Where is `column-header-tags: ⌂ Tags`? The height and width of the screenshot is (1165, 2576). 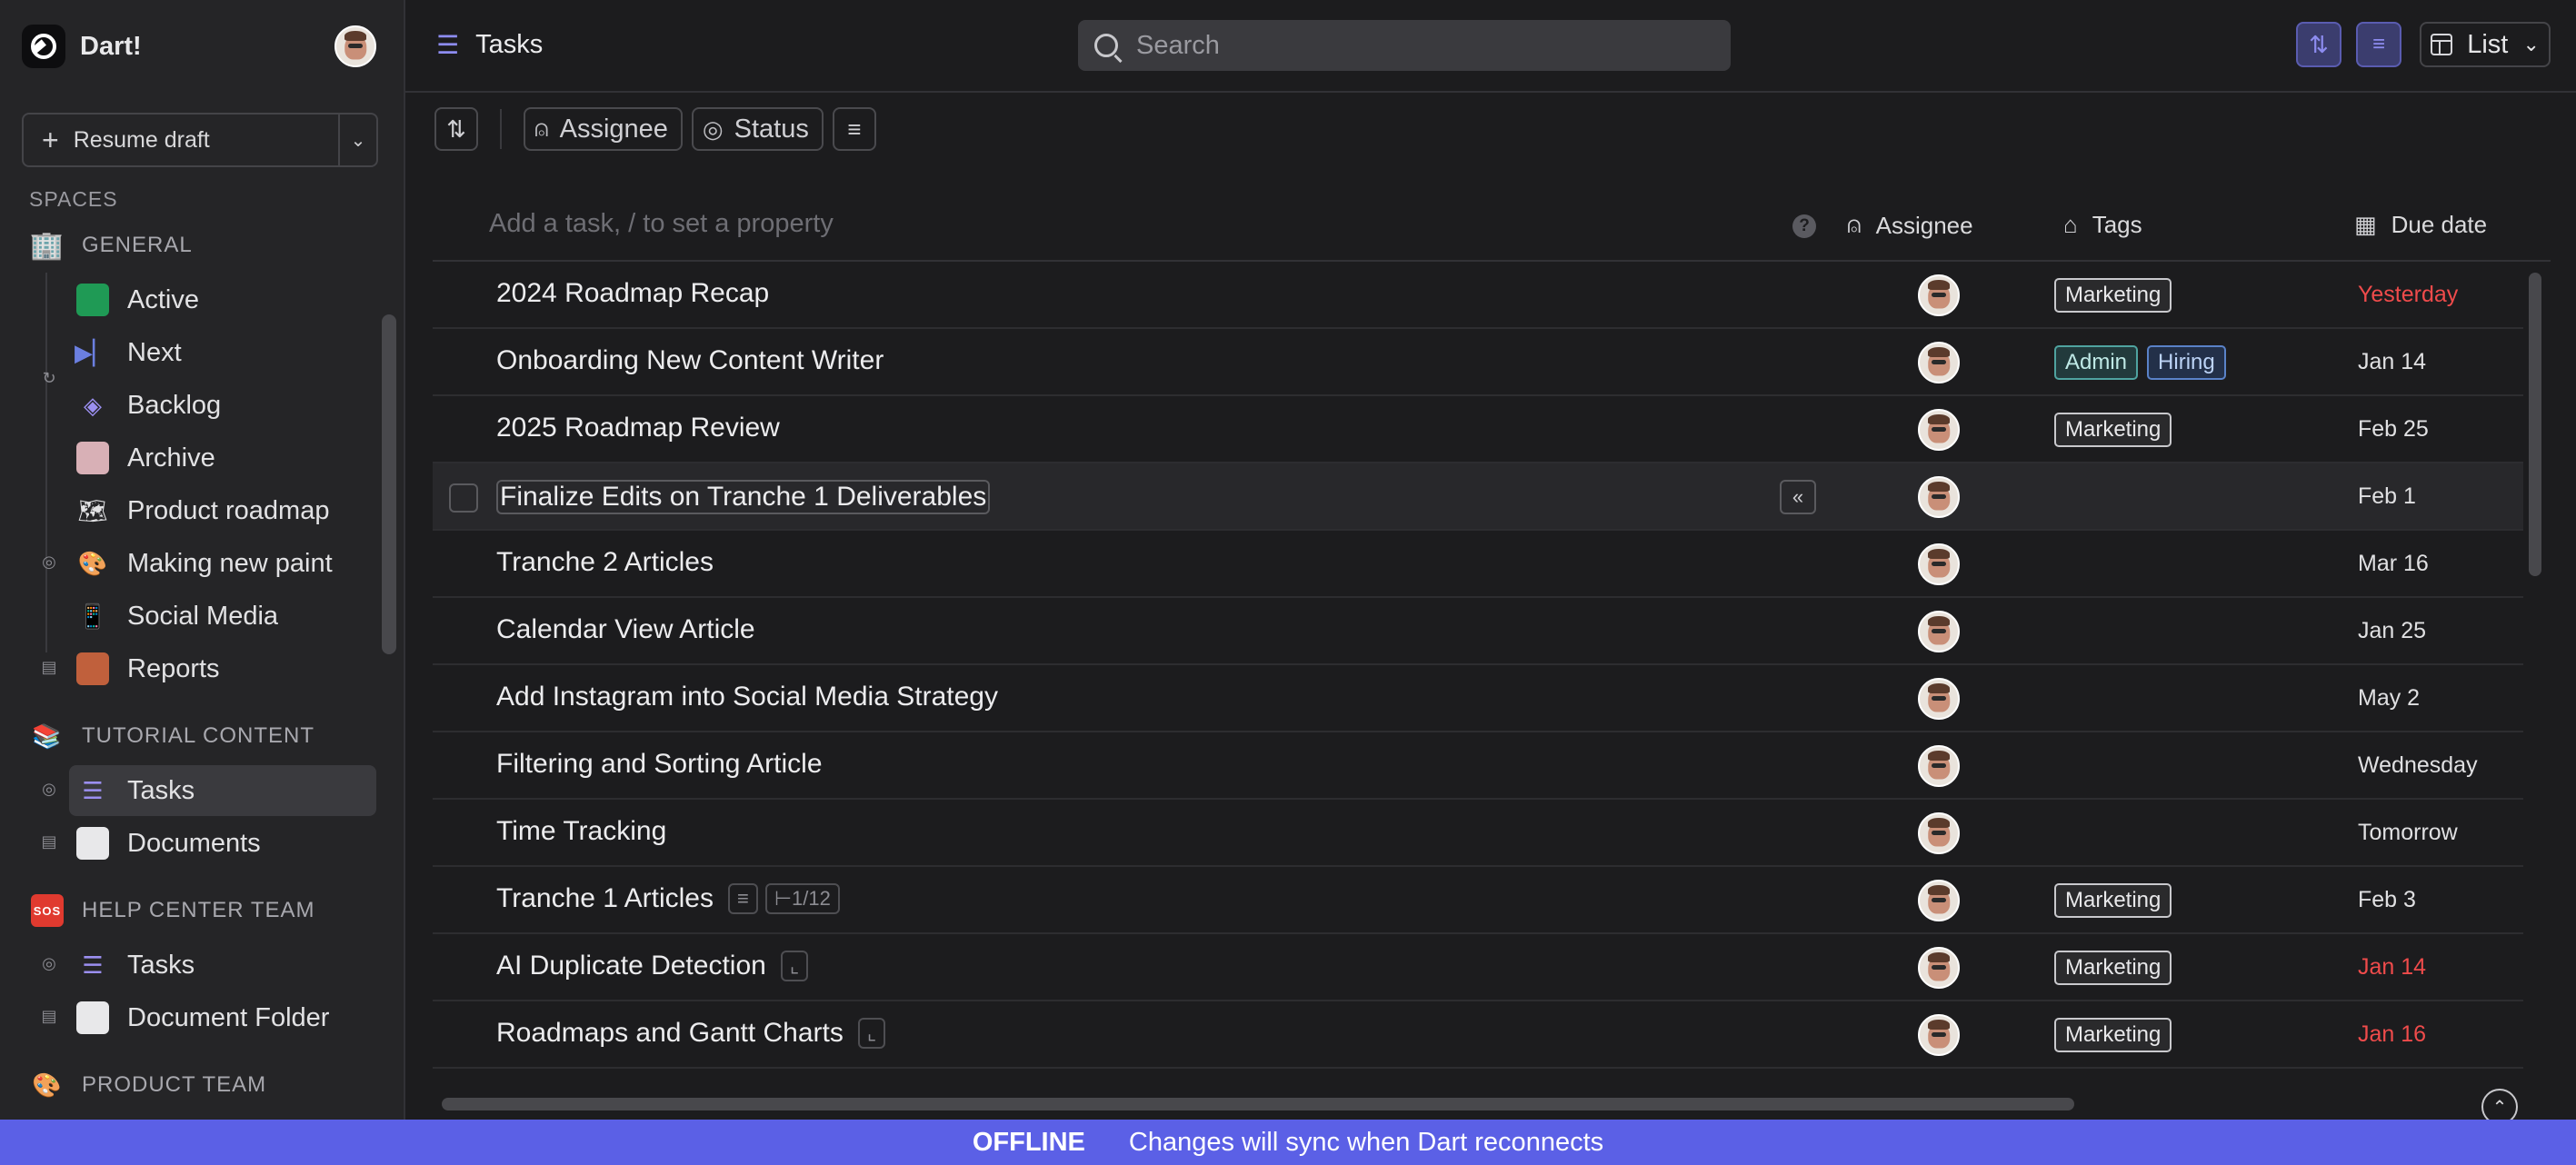 column-header-tags: ⌂ Tags is located at coordinates (2102, 225).